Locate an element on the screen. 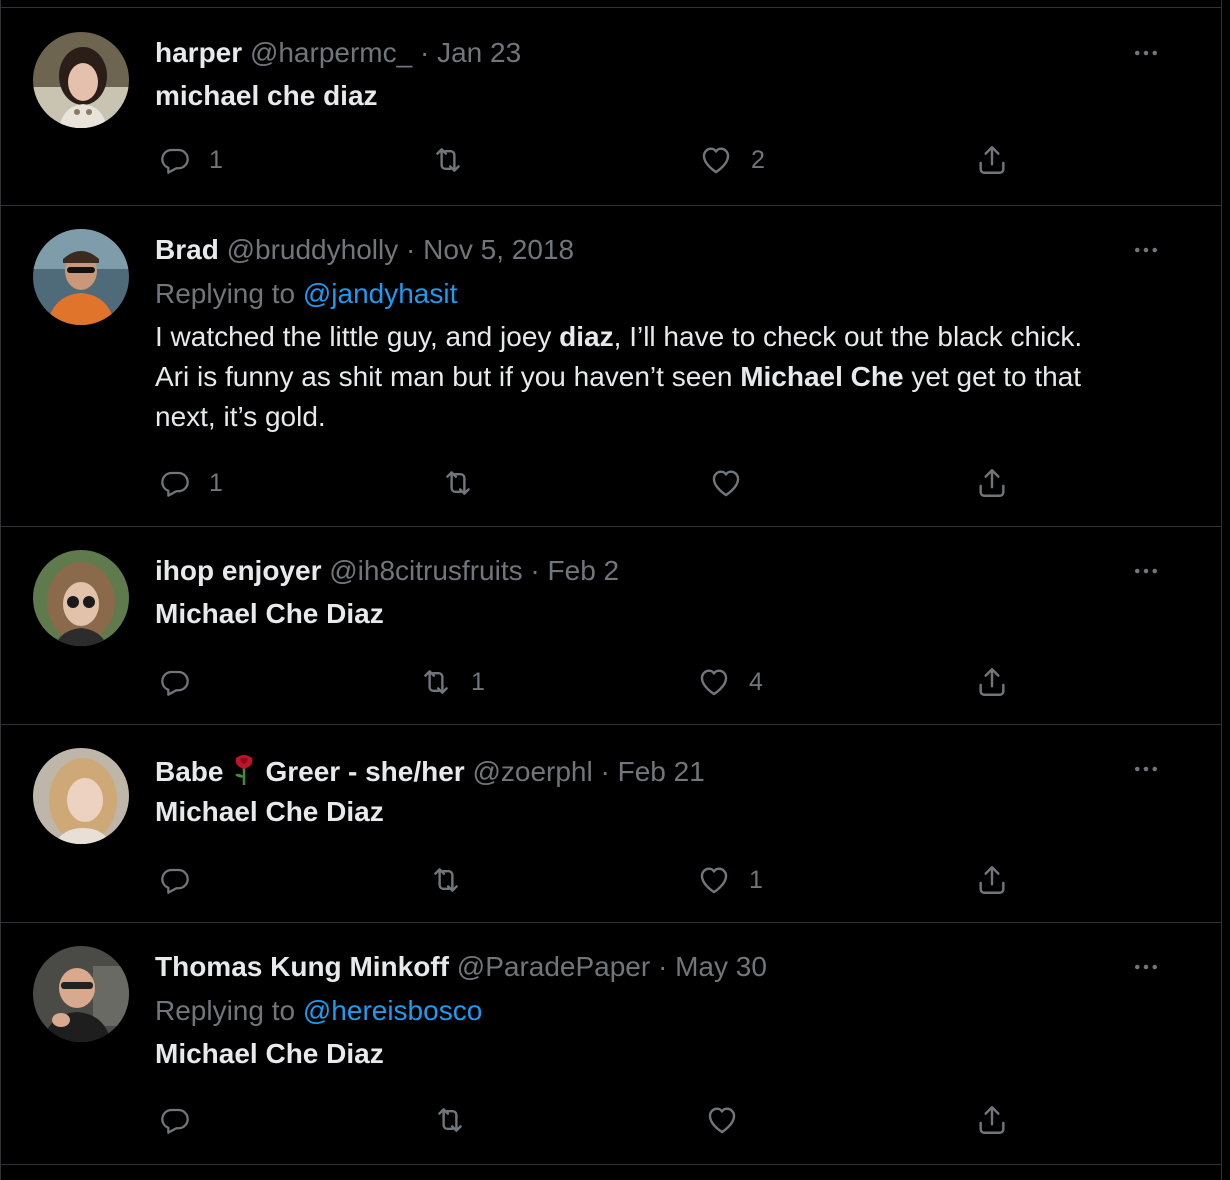 This screenshot has width=1230, height=1180. tweet-text-bold: Michael Che Diaz is located at coordinates (269, 613).